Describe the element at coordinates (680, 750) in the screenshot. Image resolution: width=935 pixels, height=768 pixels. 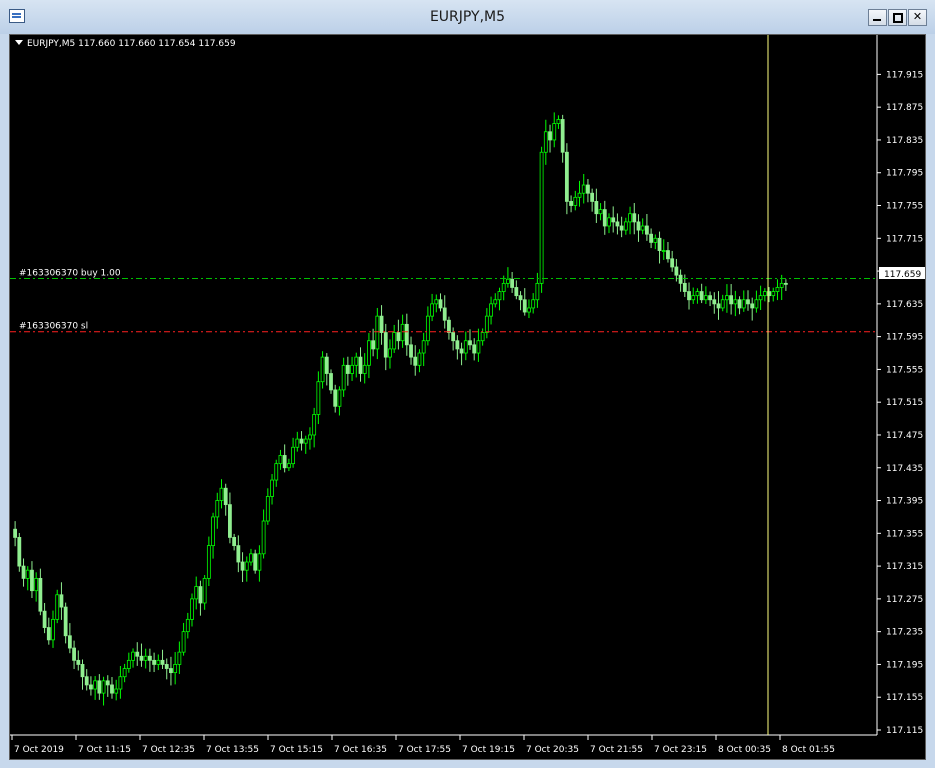
I see `time-tick-label: 7 Oct 23:15` at that location.